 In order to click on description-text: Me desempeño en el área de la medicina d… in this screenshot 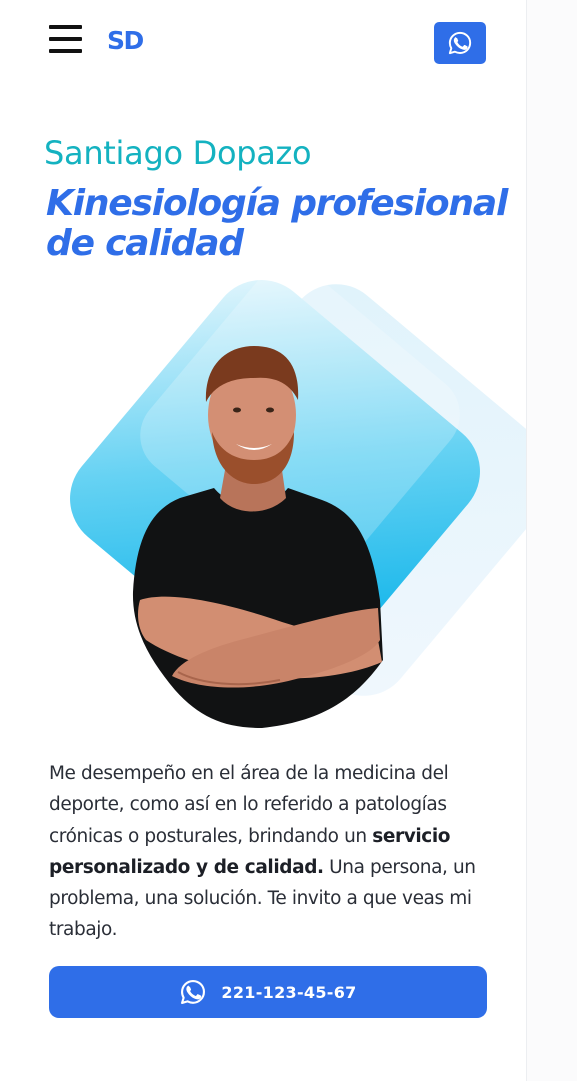, I will do `click(269, 852)`.